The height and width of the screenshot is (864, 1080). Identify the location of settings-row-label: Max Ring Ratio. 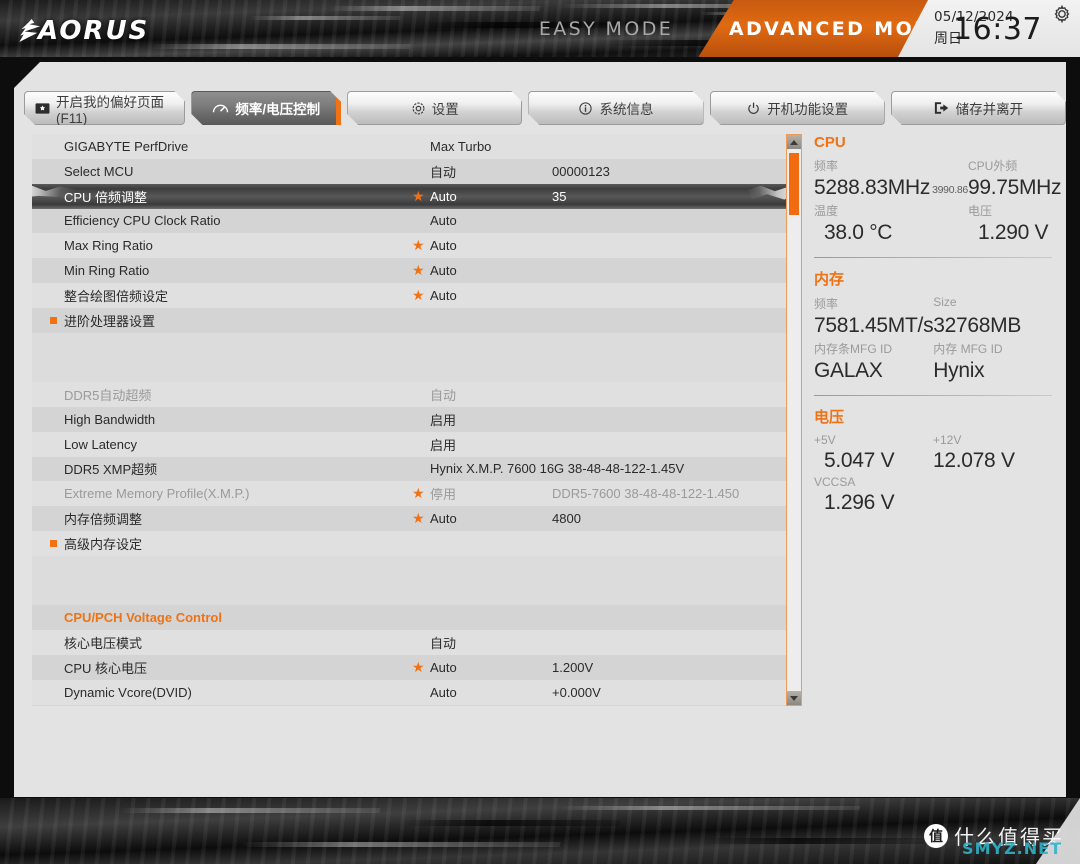
(108, 246).